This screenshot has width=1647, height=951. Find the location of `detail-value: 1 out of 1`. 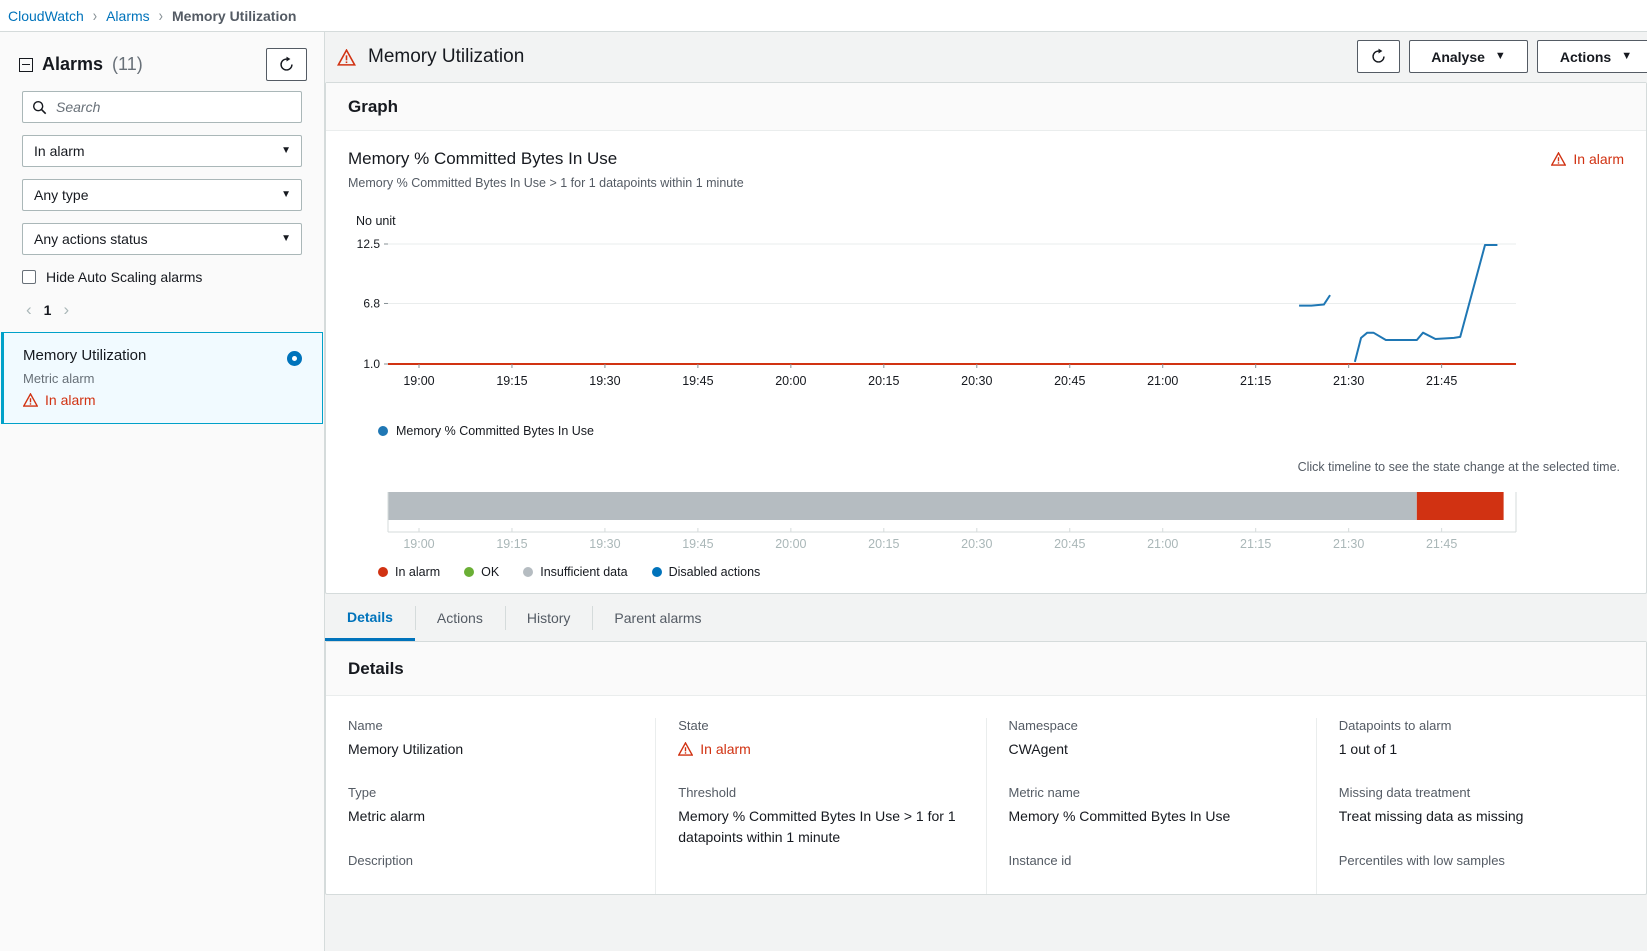

detail-value: 1 out of 1 is located at coordinates (1368, 749).